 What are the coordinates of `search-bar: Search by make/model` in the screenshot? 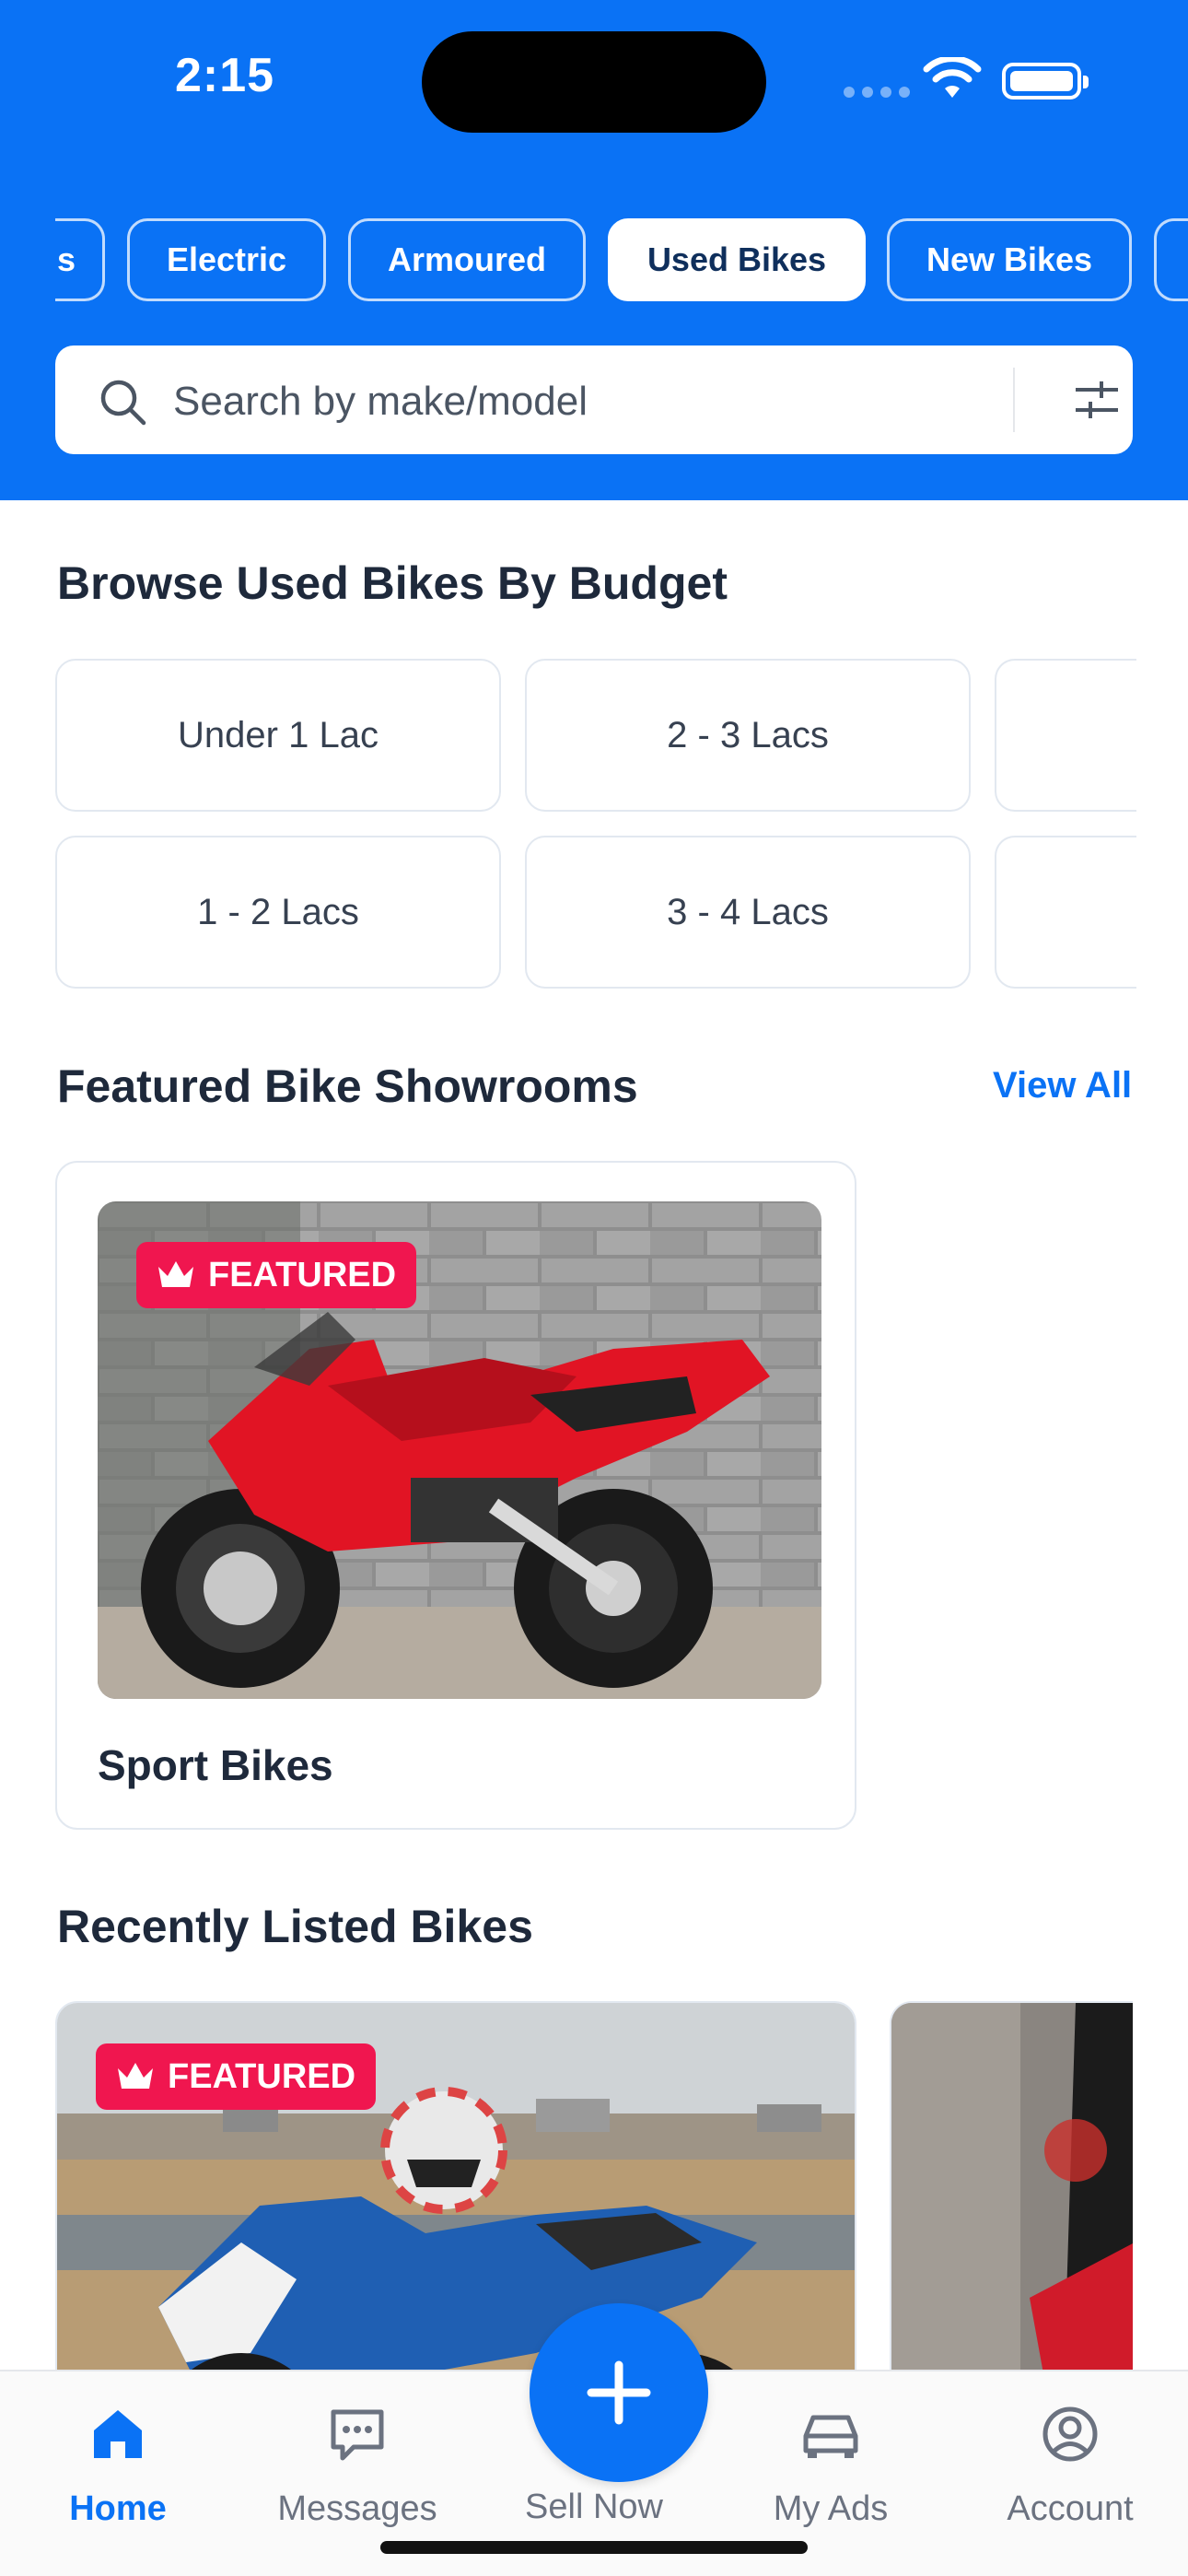 It's located at (594, 399).